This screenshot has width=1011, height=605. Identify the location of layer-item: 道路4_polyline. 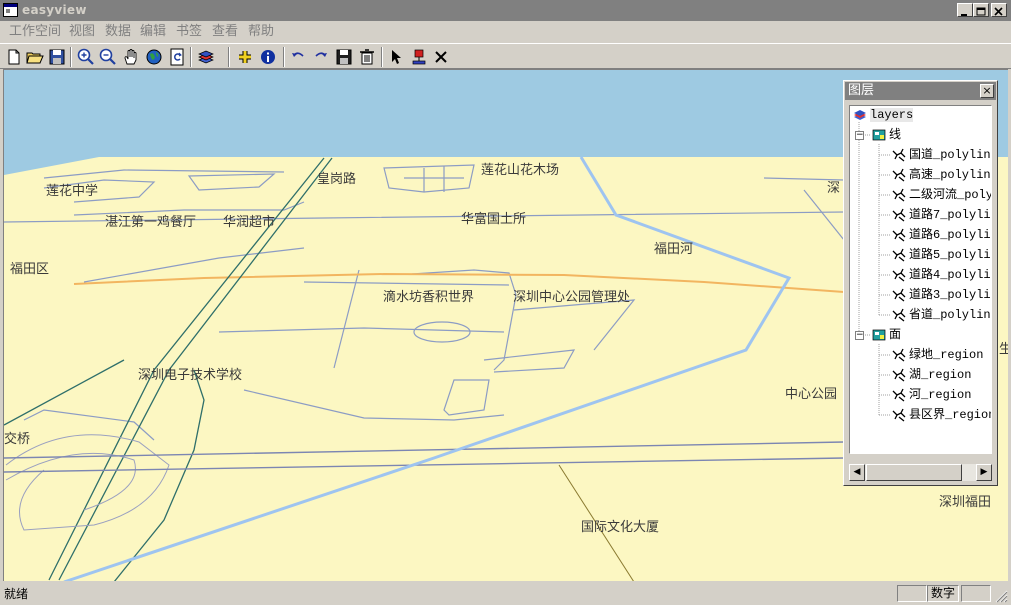
(941, 275).